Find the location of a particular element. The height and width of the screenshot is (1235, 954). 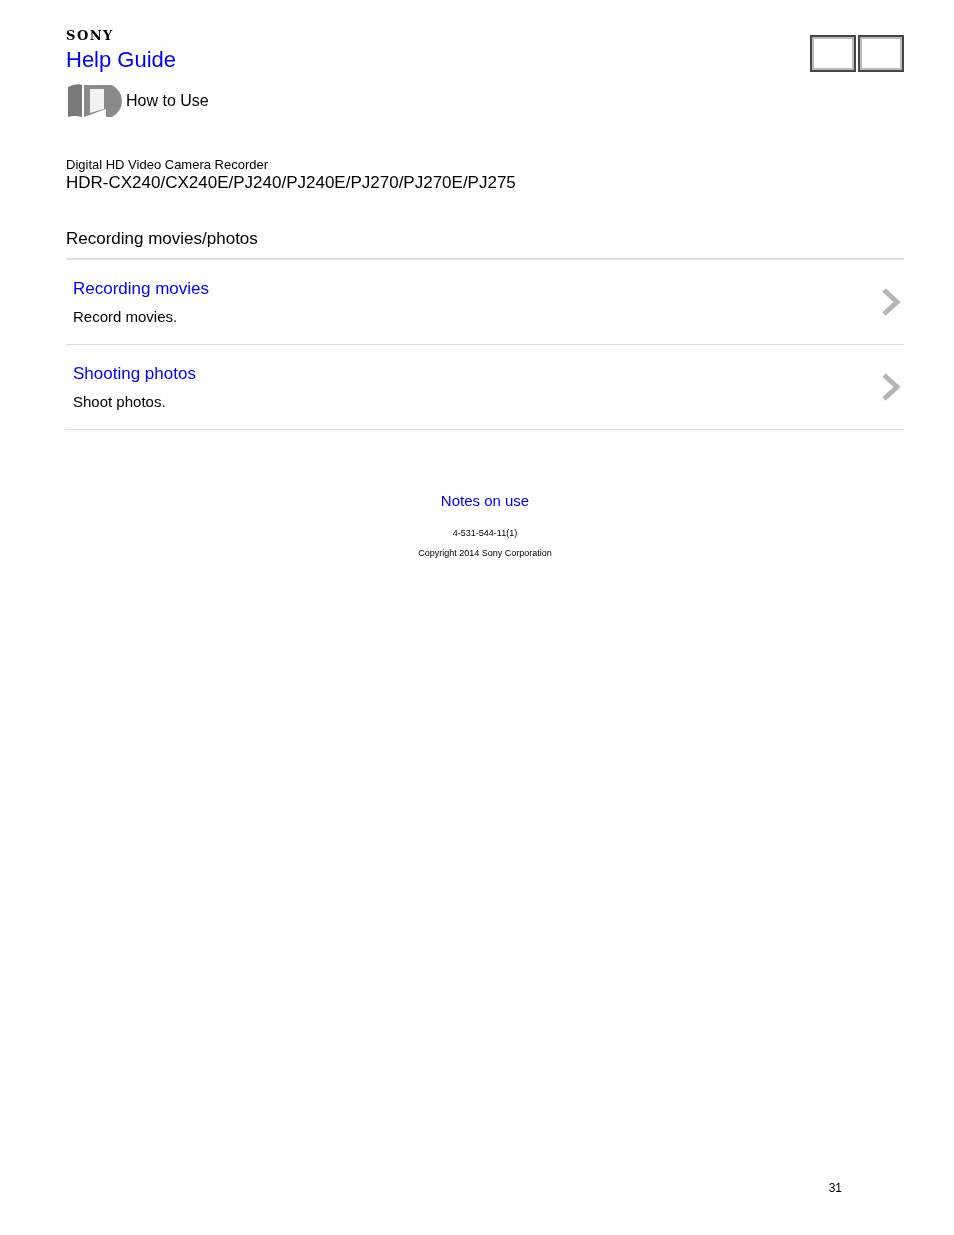

section-title: How to Use is located at coordinates (167, 101).